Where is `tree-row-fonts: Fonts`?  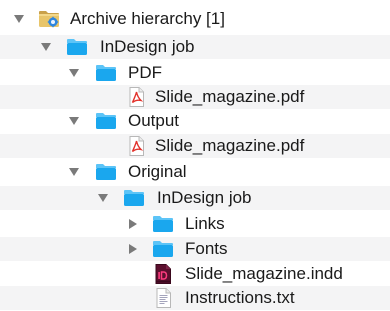
tree-row-fonts: Fonts is located at coordinates (195, 249).